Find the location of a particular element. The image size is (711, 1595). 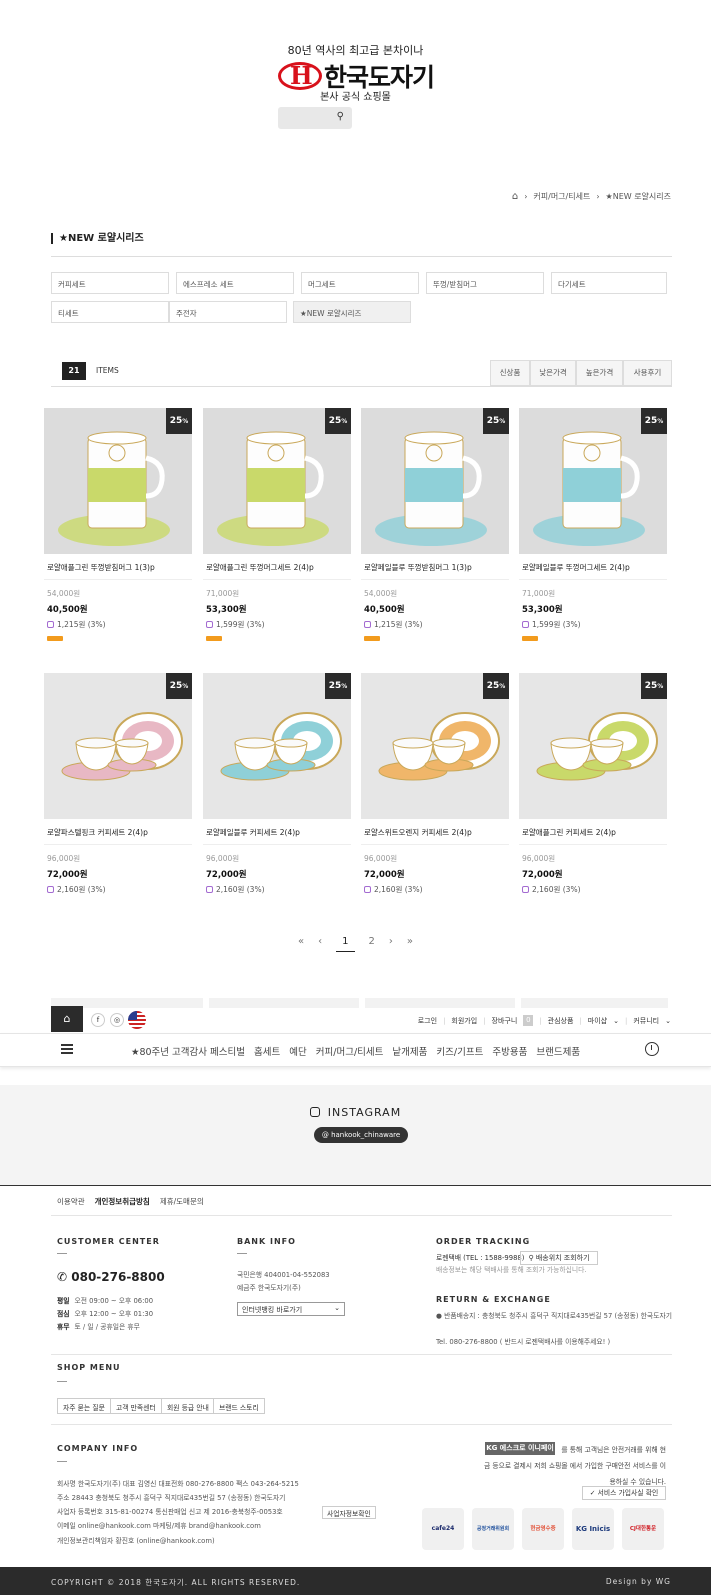

home-button: ⌂ is located at coordinates (67, 1019).